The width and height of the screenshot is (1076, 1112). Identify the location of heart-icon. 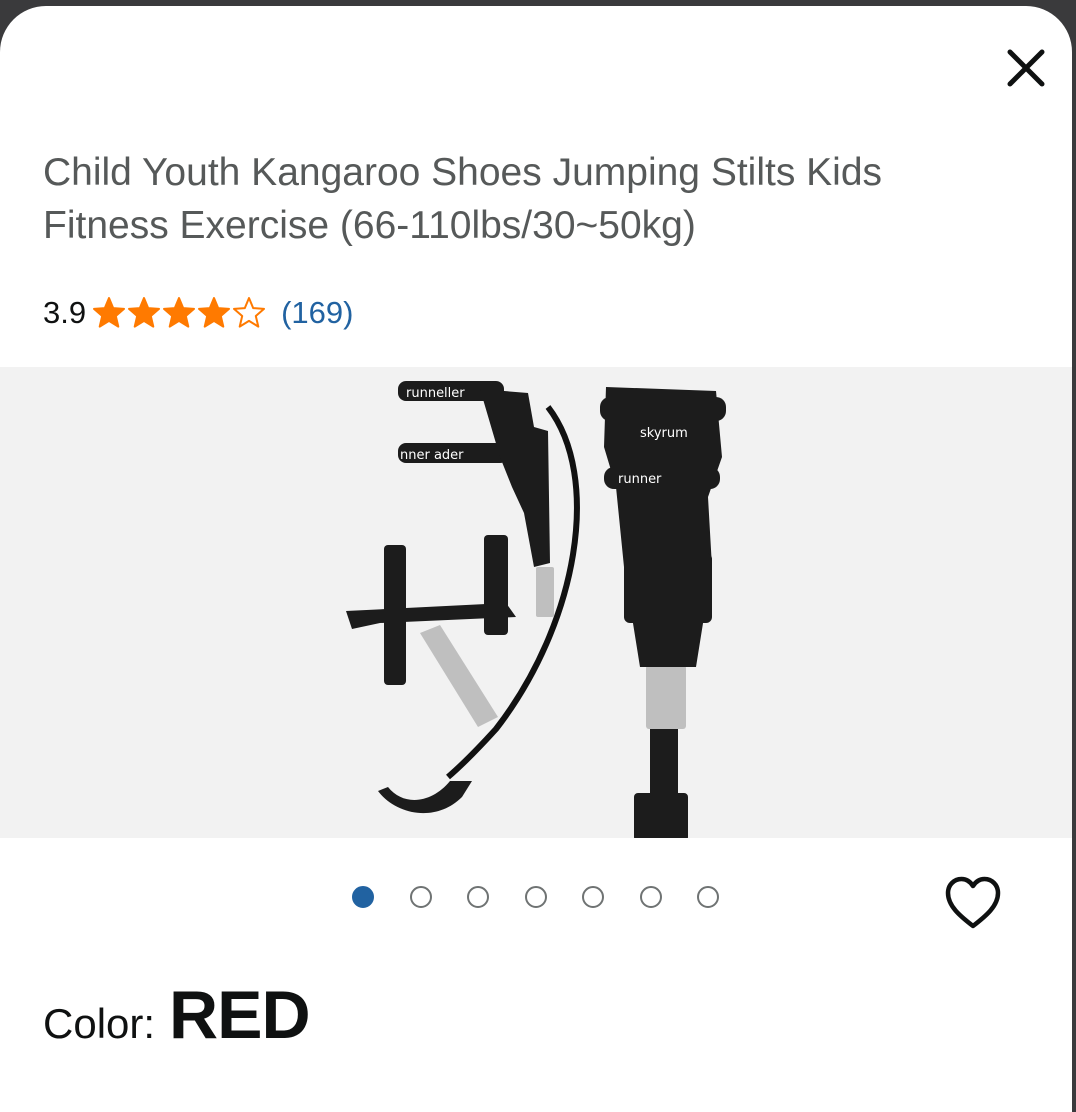
(973, 902).